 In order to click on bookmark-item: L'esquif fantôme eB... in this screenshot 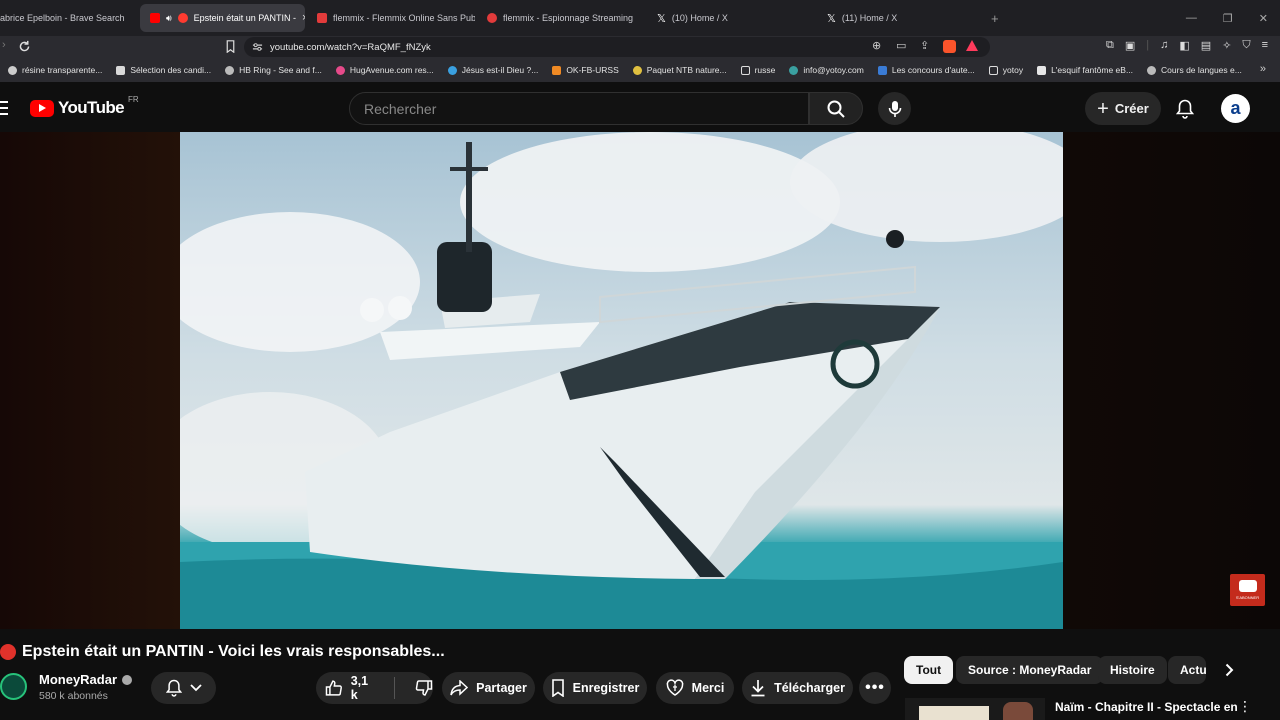, I will do `click(1085, 70)`.